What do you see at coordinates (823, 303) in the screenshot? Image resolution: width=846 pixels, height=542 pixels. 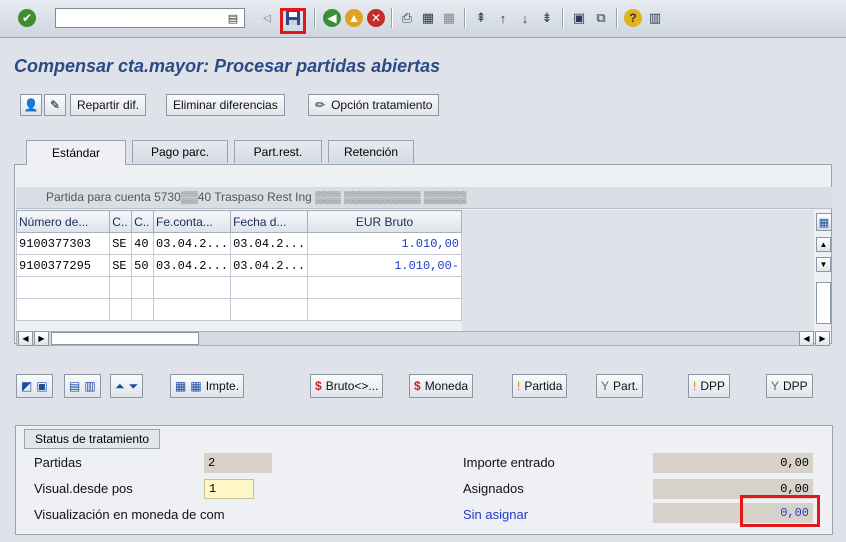 I see `scroll-track` at bounding box center [823, 303].